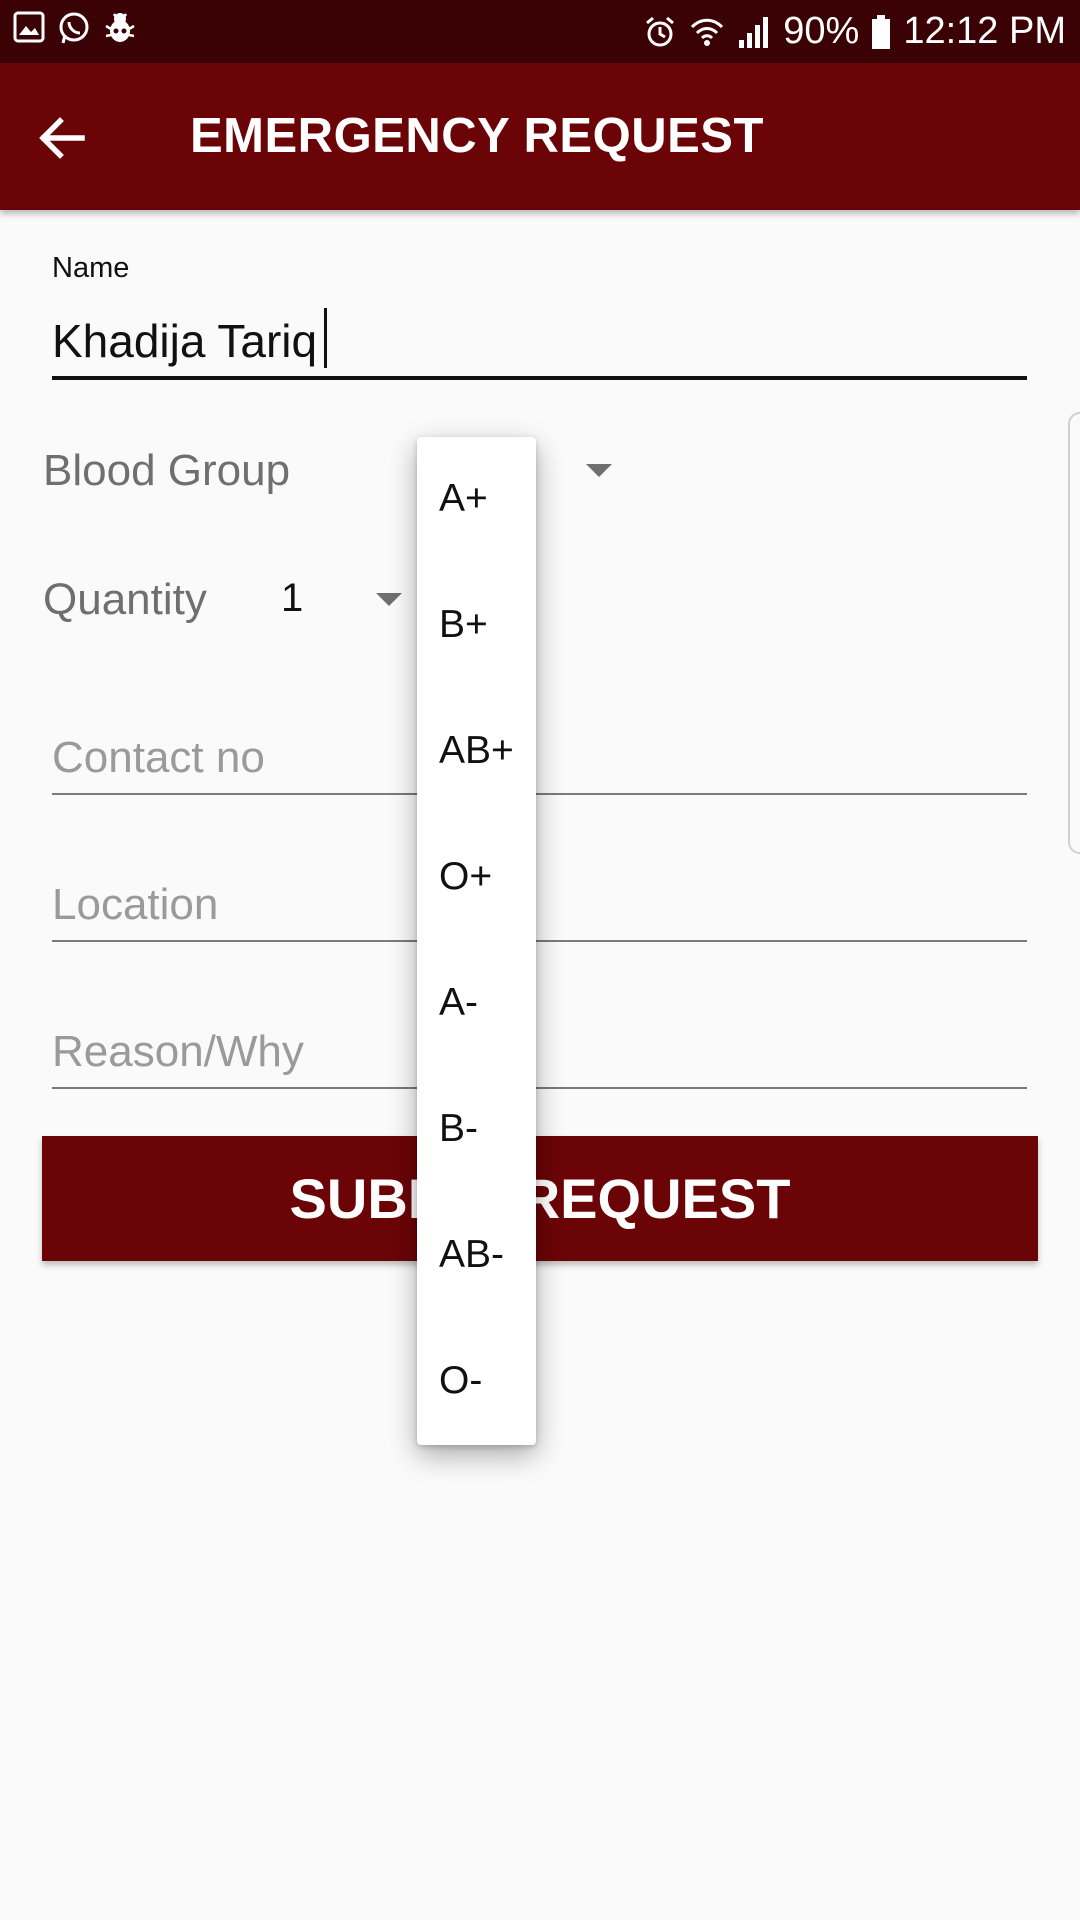 The width and height of the screenshot is (1080, 1920). What do you see at coordinates (389, 599) in the screenshot?
I see `quantity-dropdown-arrow-icon` at bounding box center [389, 599].